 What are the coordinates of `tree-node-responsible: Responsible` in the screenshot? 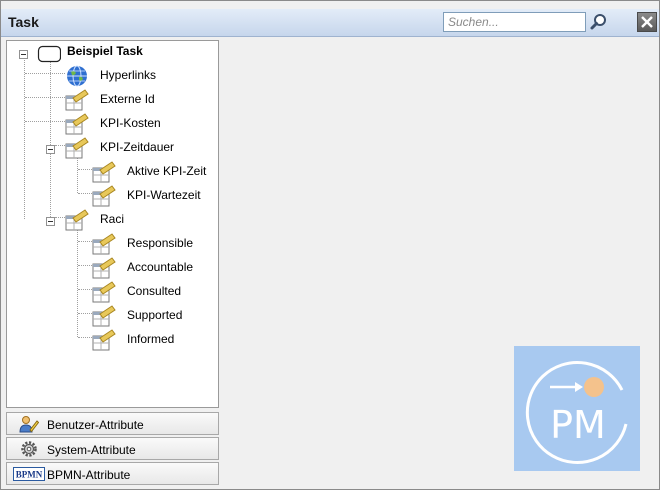 It's located at (154, 244).